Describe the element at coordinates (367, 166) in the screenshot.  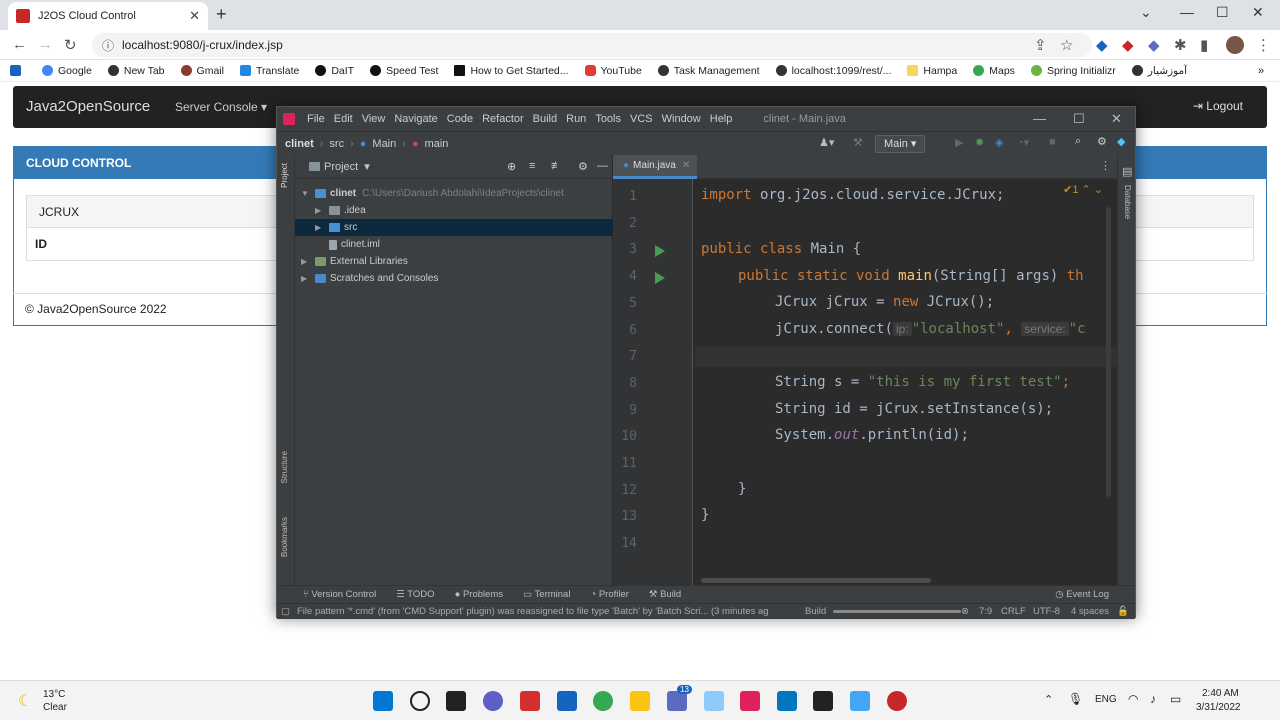
I see `chevron-down-icon: ▾` at that location.